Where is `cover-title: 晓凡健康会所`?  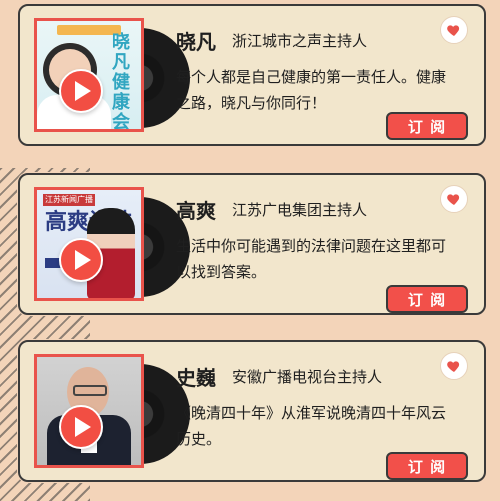 cover-title: 晓凡健康会所 is located at coordinates (121, 82).